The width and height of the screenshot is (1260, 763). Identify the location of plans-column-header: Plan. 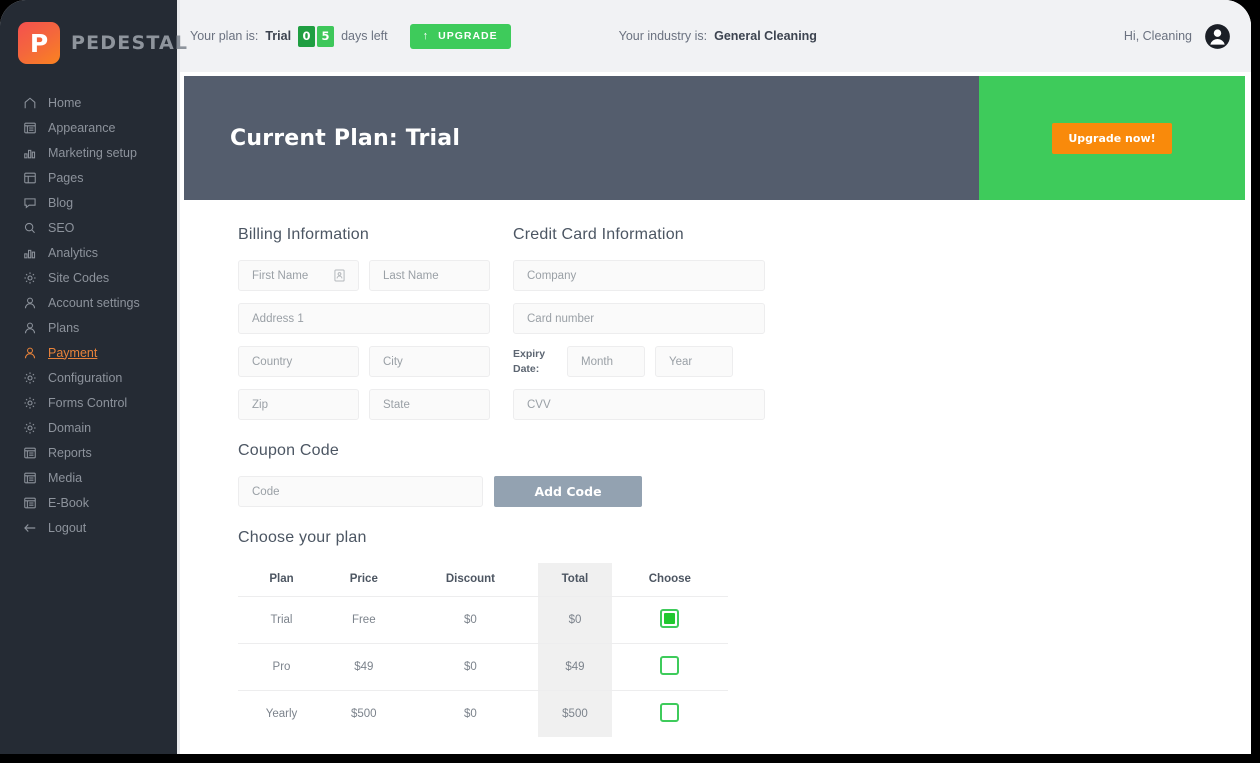
(281, 579).